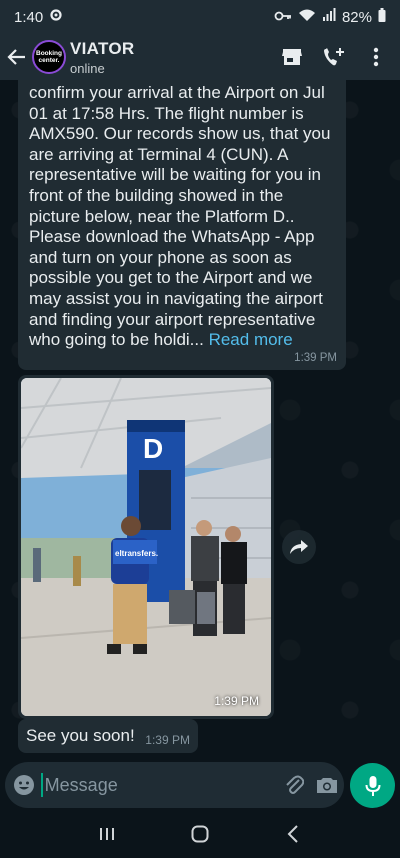 This screenshot has height=858, width=400. What do you see at coordinates (251, 339) in the screenshot?
I see `read-more-link: Read more` at bounding box center [251, 339].